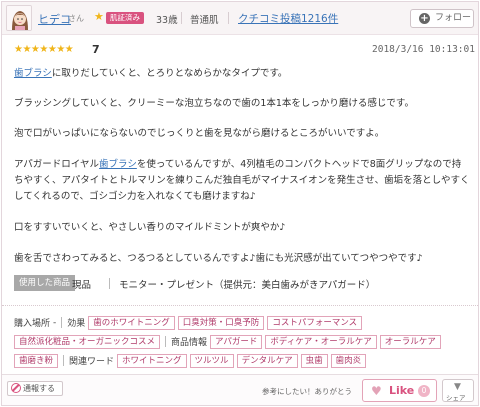 The height and width of the screenshot is (407, 480). Describe the element at coordinates (32, 324) in the screenshot. I see `purchase-place-label: 購入場所` at that location.